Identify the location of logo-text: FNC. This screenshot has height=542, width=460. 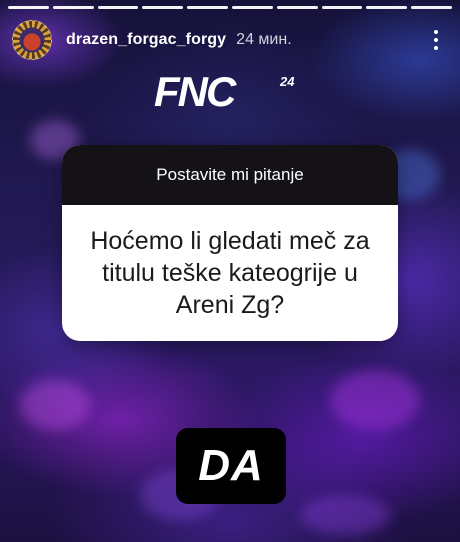
(195, 90).